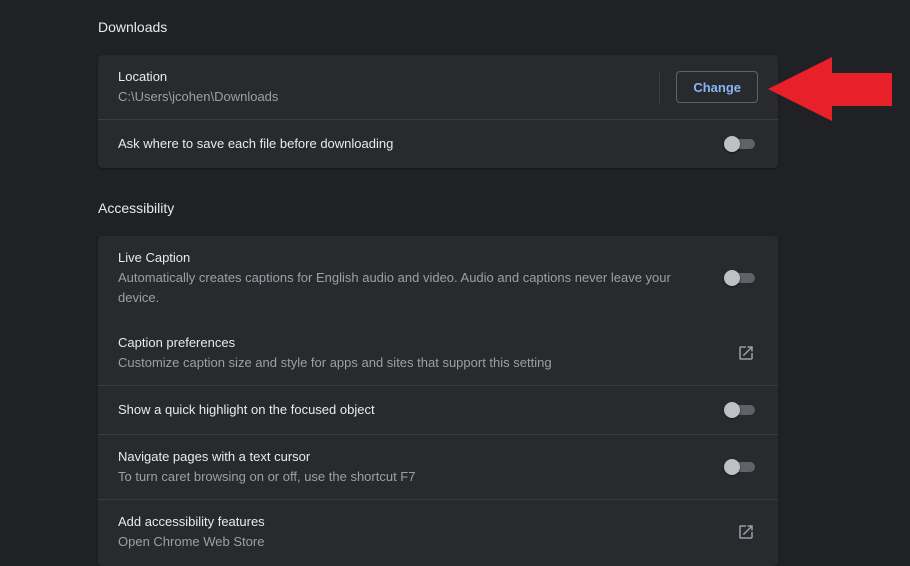  Describe the element at coordinates (660, 87) in the screenshot. I see `row-separator` at that location.